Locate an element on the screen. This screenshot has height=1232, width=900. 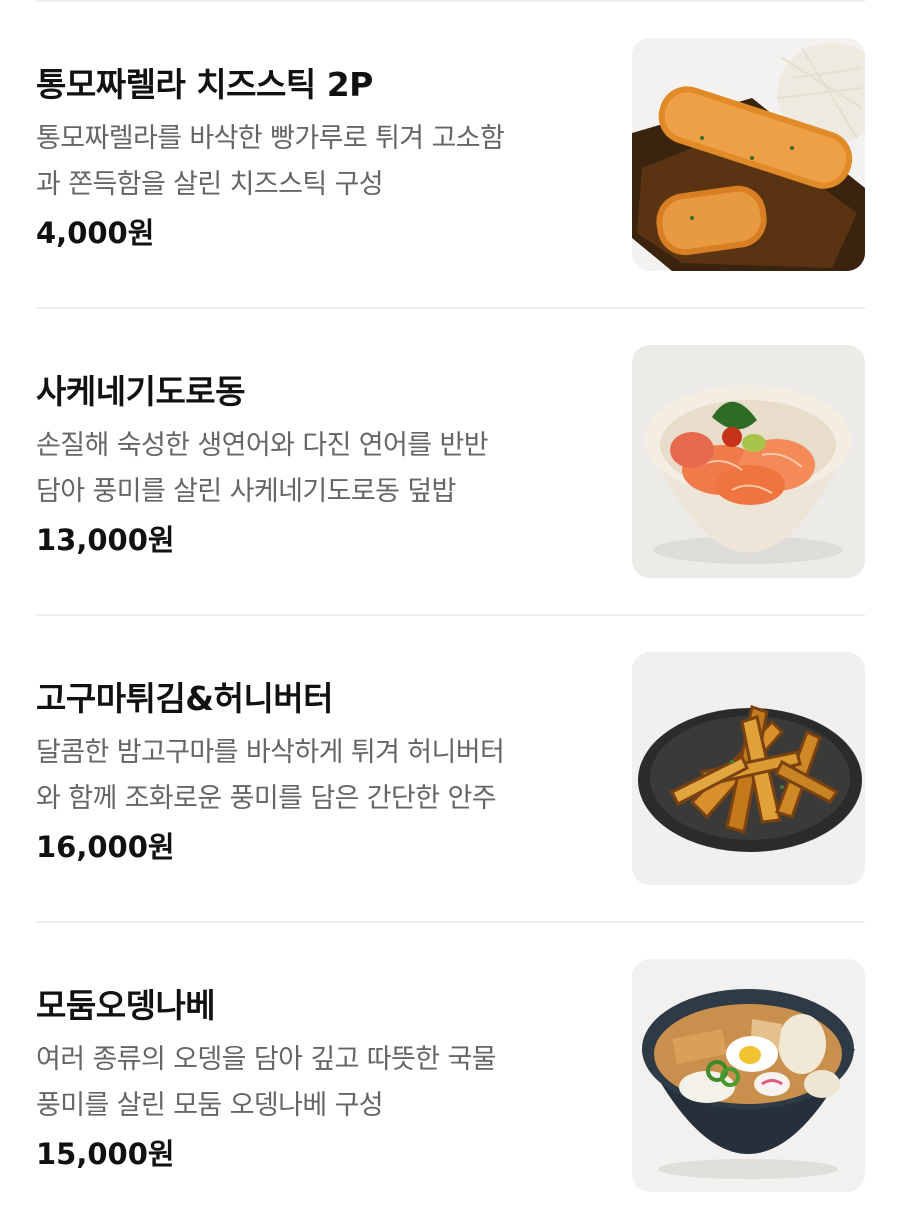
menu-item-price: 16,000원 is located at coordinates (105, 847).